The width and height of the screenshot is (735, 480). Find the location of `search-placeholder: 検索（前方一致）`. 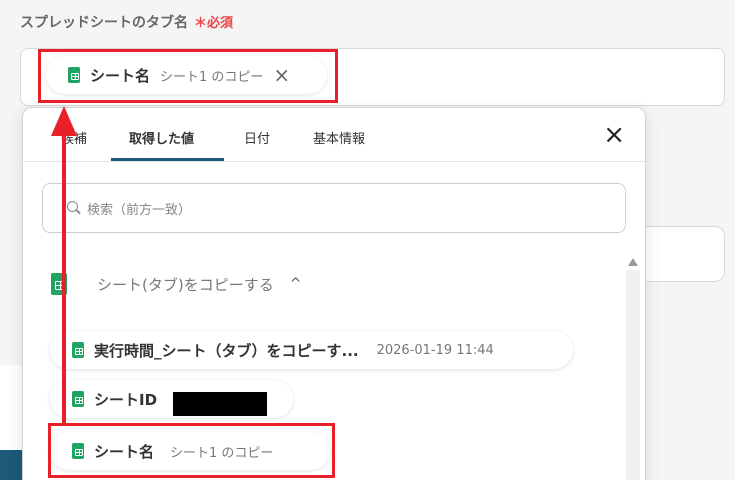

search-placeholder: 検索（前方一致） is located at coordinates (139, 210).